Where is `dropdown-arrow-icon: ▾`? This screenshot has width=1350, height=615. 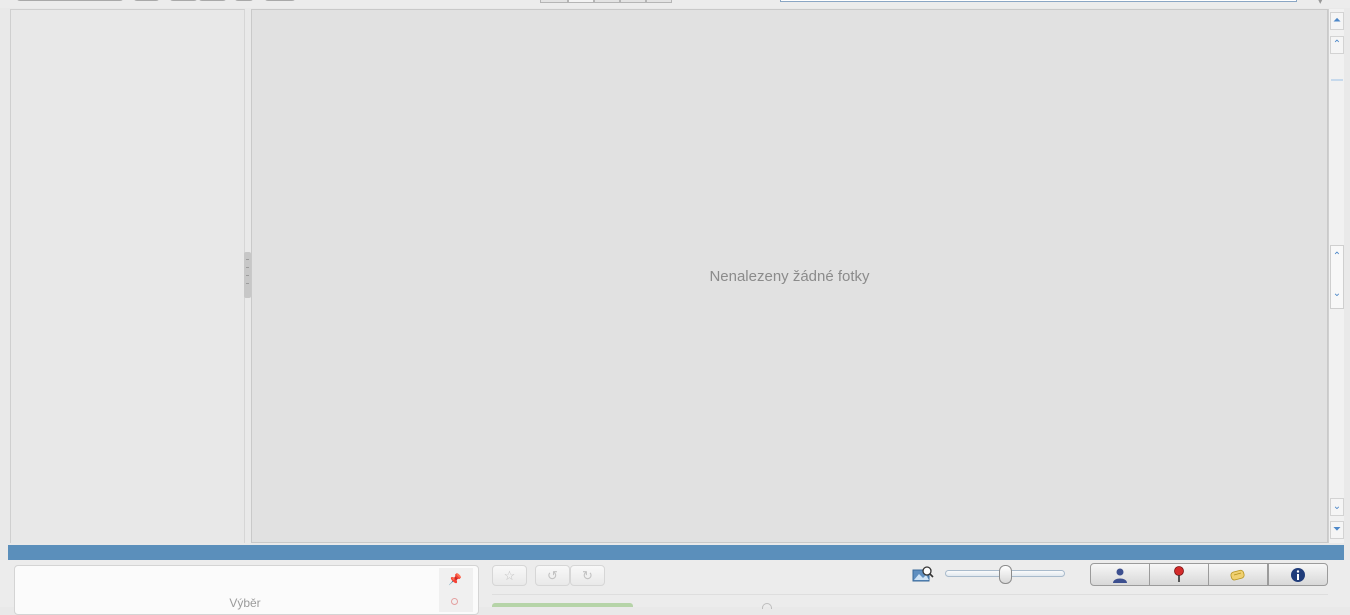 dropdown-arrow-icon: ▾ is located at coordinates (1320, 3).